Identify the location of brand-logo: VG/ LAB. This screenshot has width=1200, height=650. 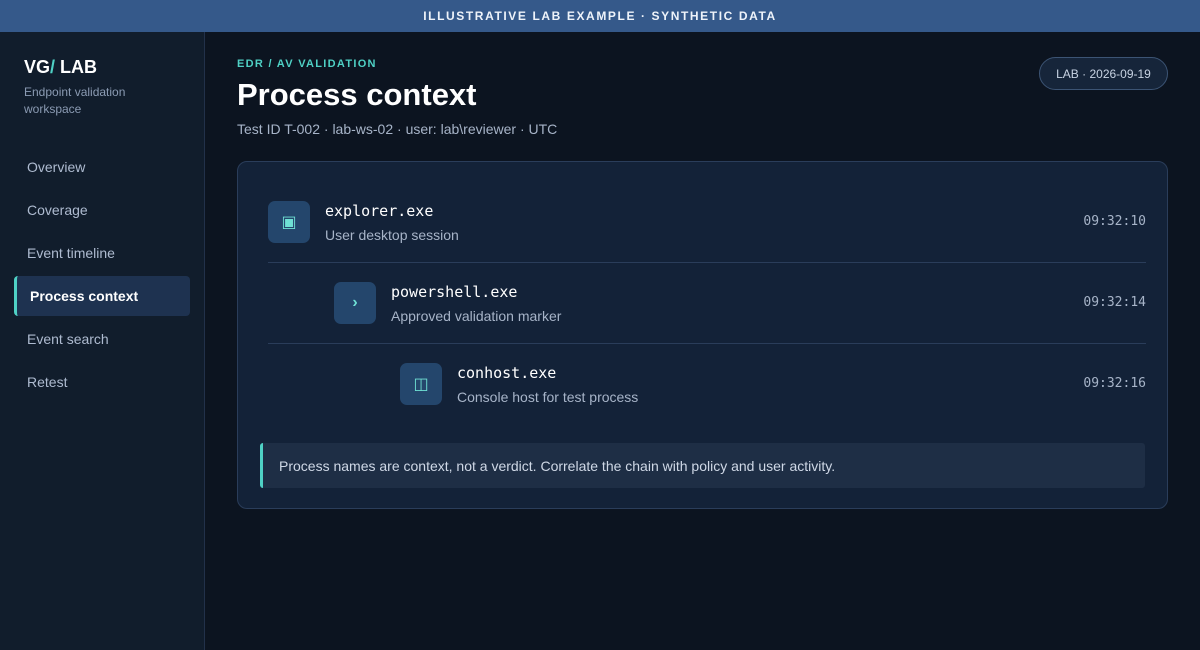
(60, 67).